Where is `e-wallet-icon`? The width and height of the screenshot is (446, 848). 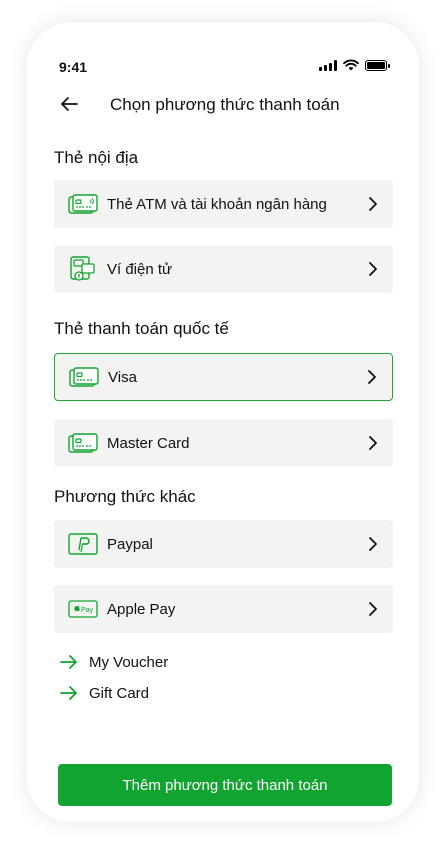
e-wallet-icon is located at coordinates (83, 269).